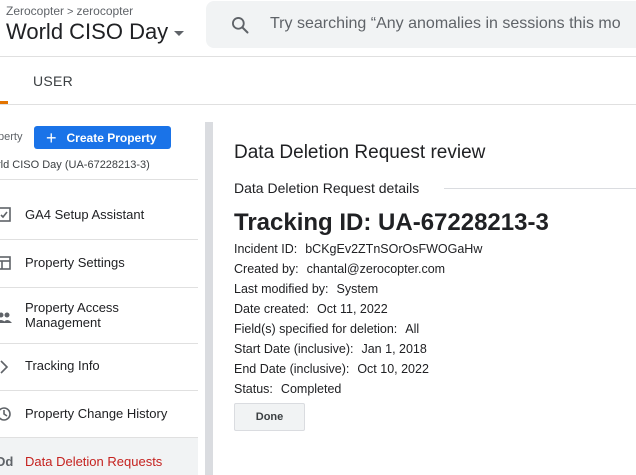 The image size is (636, 475). Describe the element at coordinates (111, 137) in the screenshot. I see `create-property-label: Create Property` at that location.